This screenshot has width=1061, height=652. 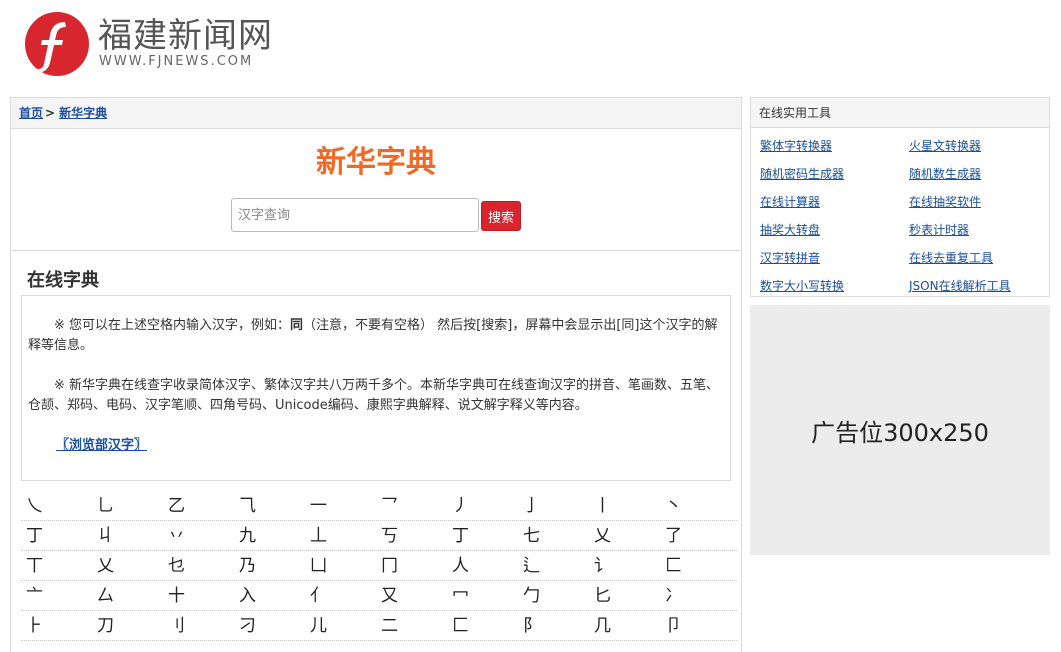 What do you see at coordinates (553, 505) in the screenshot?
I see `radical-link: 亅` at bounding box center [553, 505].